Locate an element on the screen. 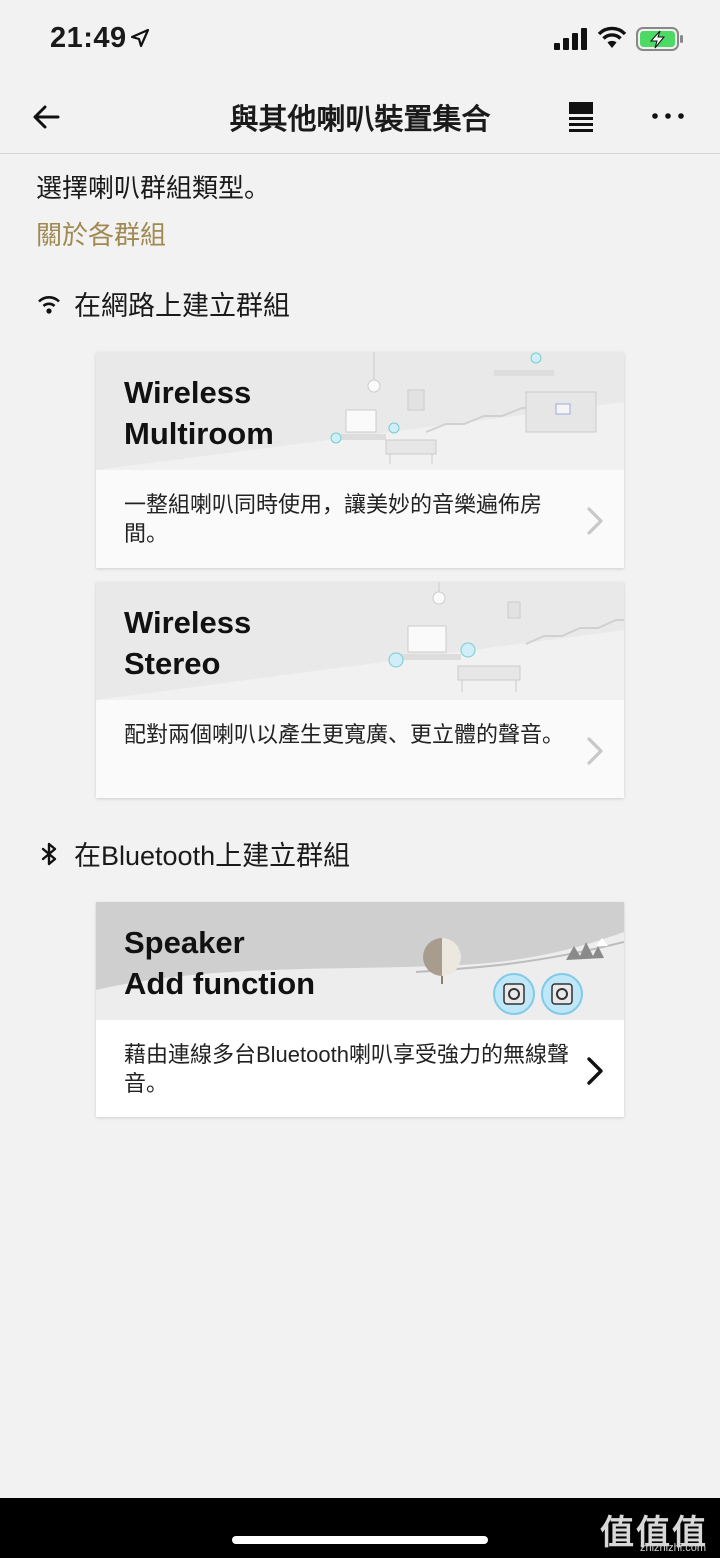 The width and height of the screenshot is (720, 1558). section-bluetooth-title: 在Bluetooth上建立群組 is located at coordinates (212, 856).